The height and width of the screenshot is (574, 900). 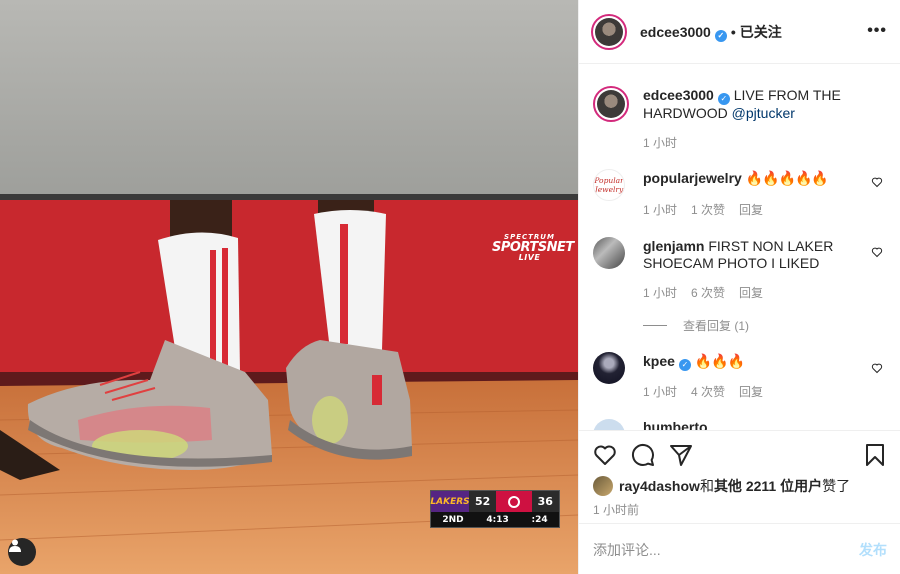 What do you see at coordinates (609, 31) in the screenshot?
I see `author-avatar` at bounding box center [609, 31].